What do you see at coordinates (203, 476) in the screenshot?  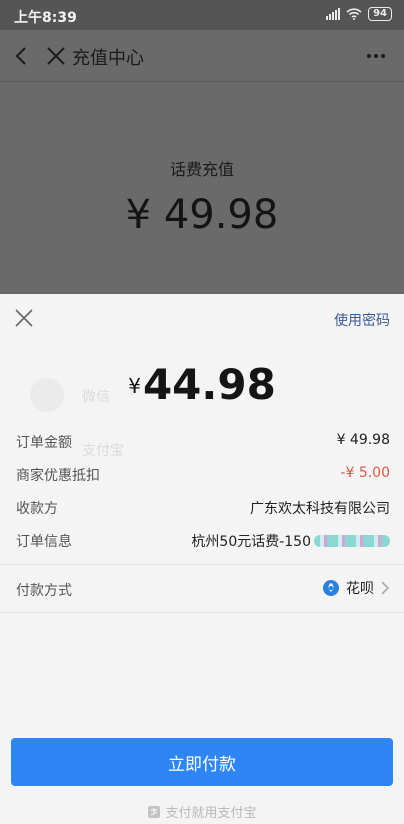 I see `merchant-discount-row: 商家优惠抵扣 -¥ 5.00` at bounding box center [203, 476].